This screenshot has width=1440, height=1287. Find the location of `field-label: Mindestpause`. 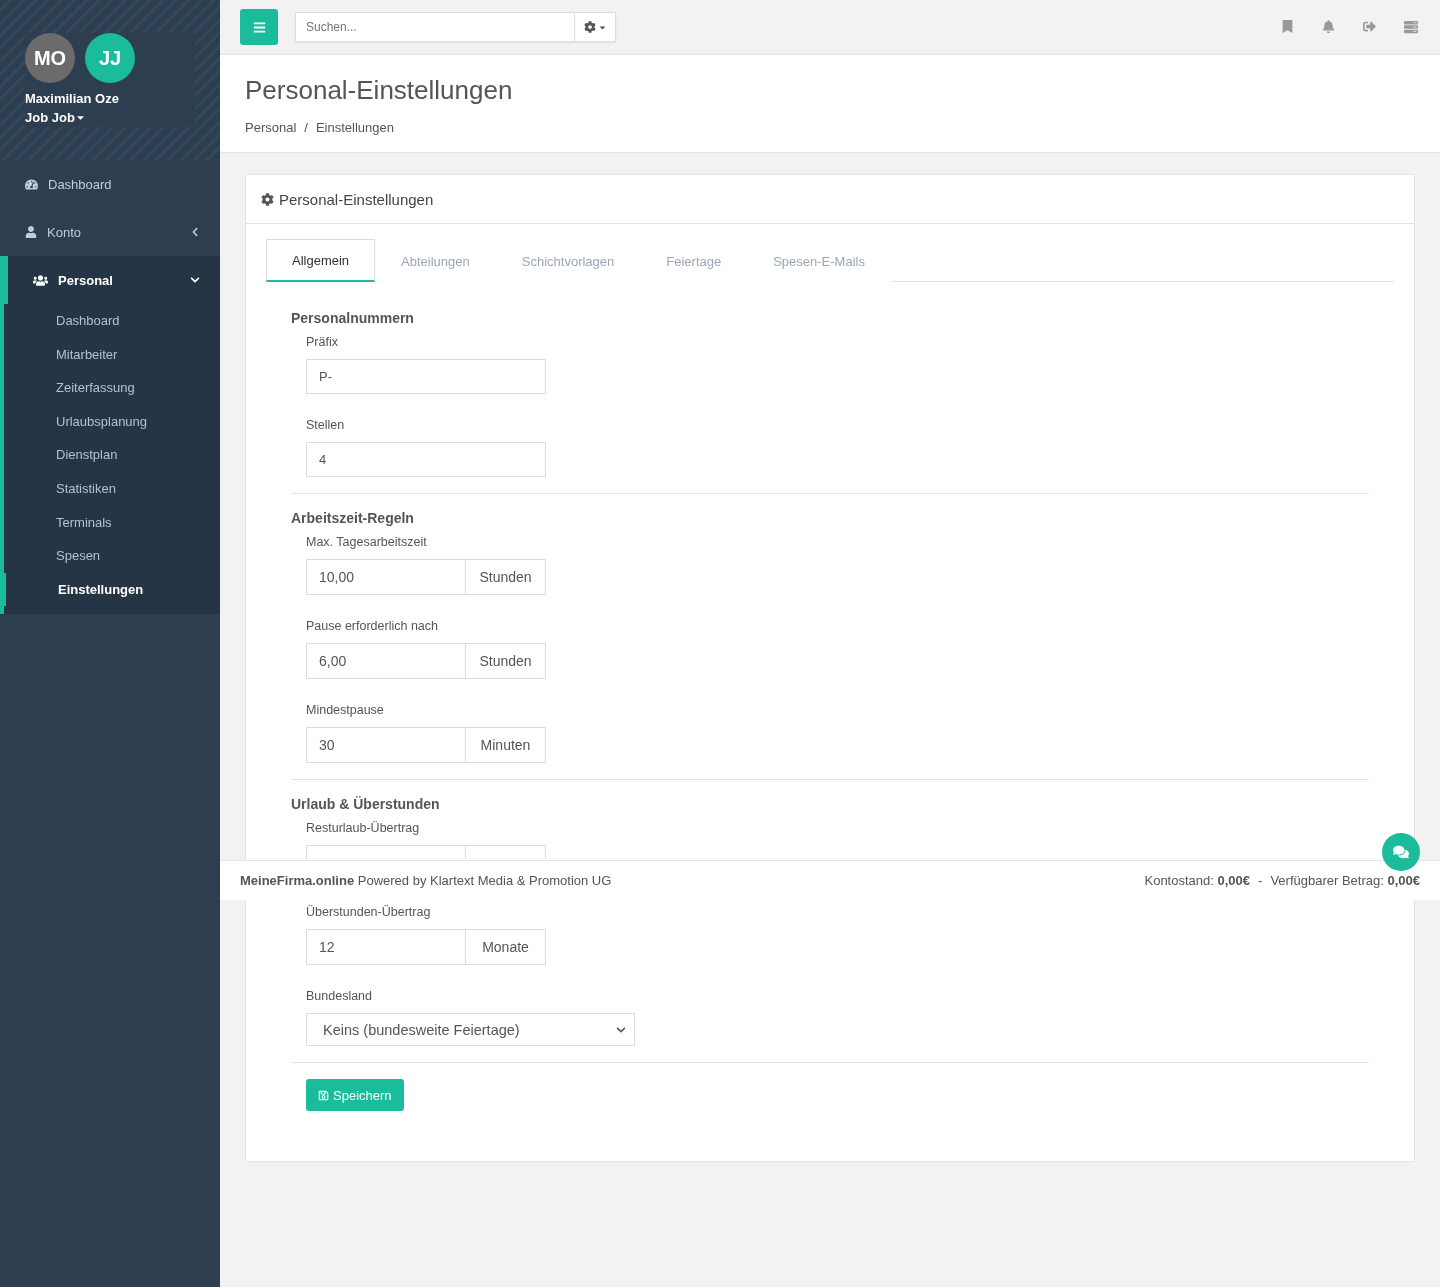

field-label: Mindestpause is located at coordinates (345, 710).